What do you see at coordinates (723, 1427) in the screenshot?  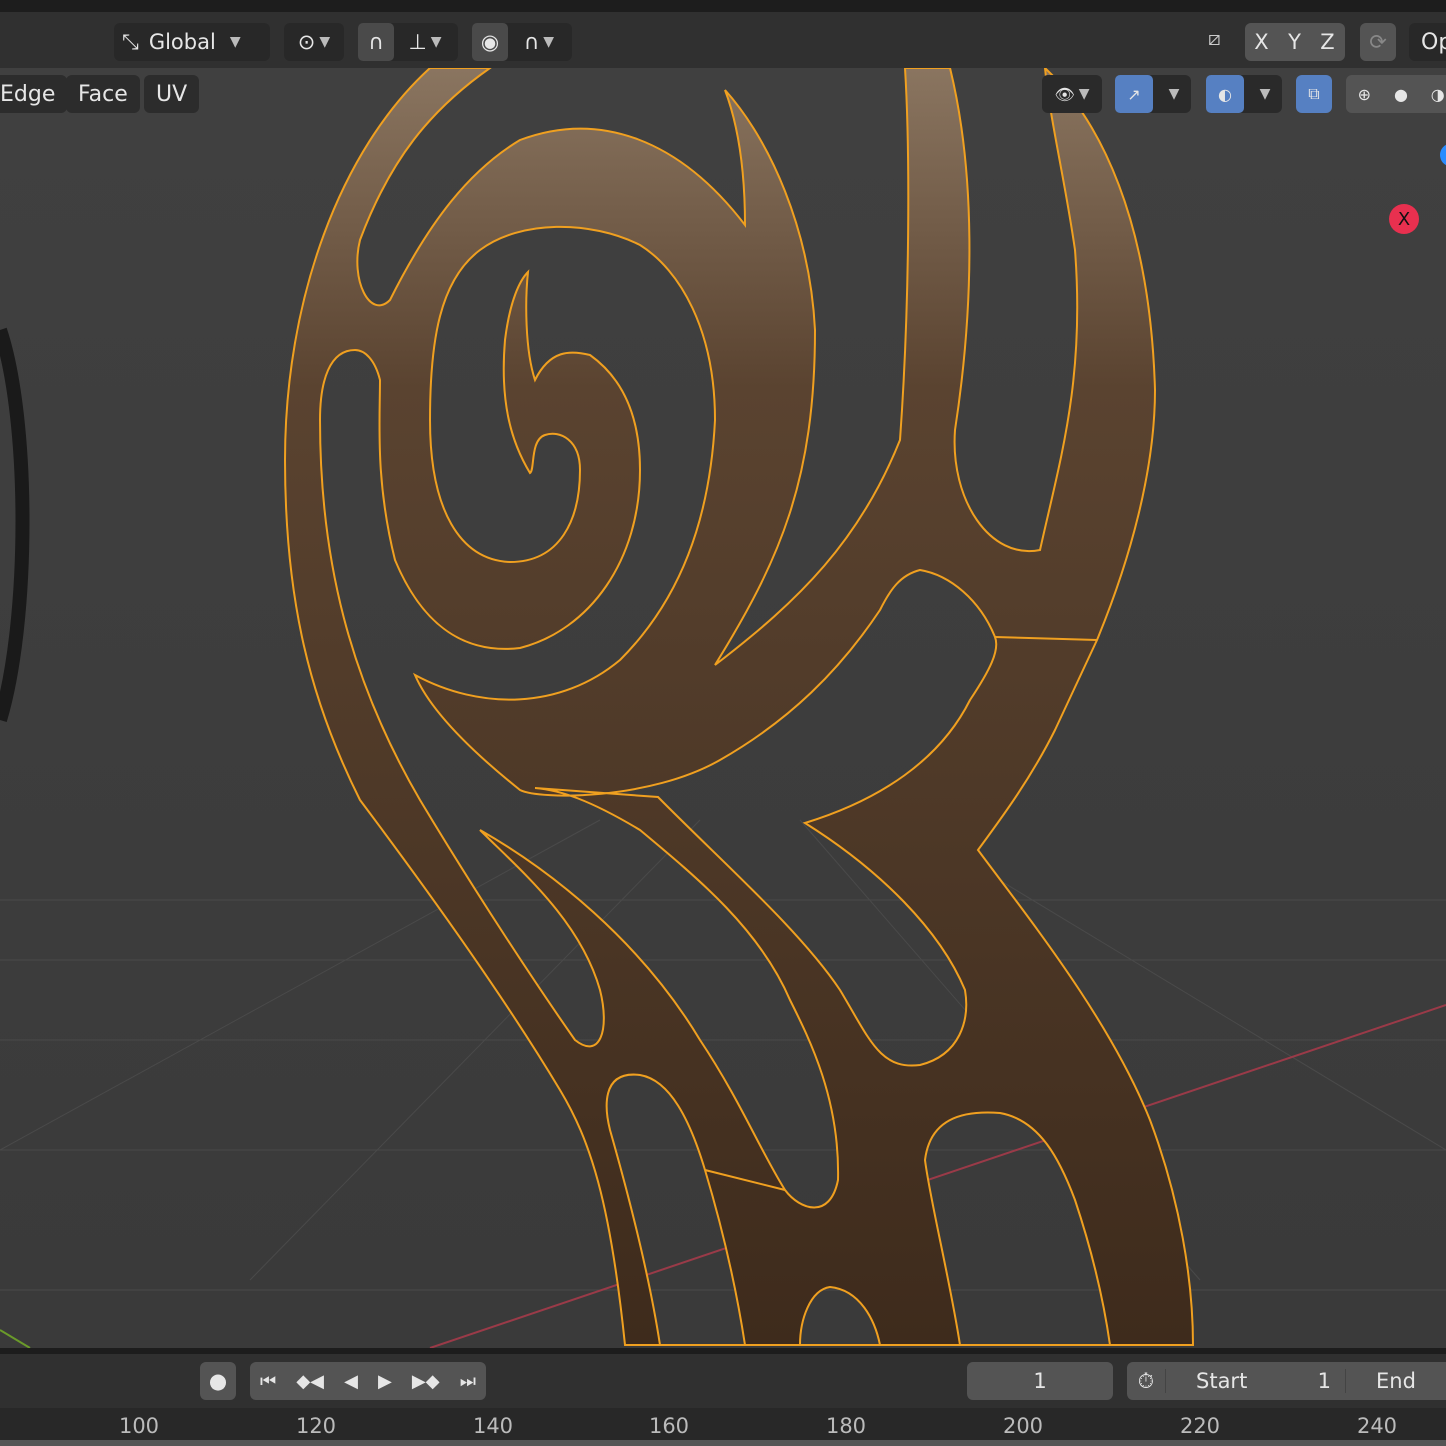 I see `timeline-ruler: 100 120 140 160 180 200 220 240` at bounding box center [723, 1427].